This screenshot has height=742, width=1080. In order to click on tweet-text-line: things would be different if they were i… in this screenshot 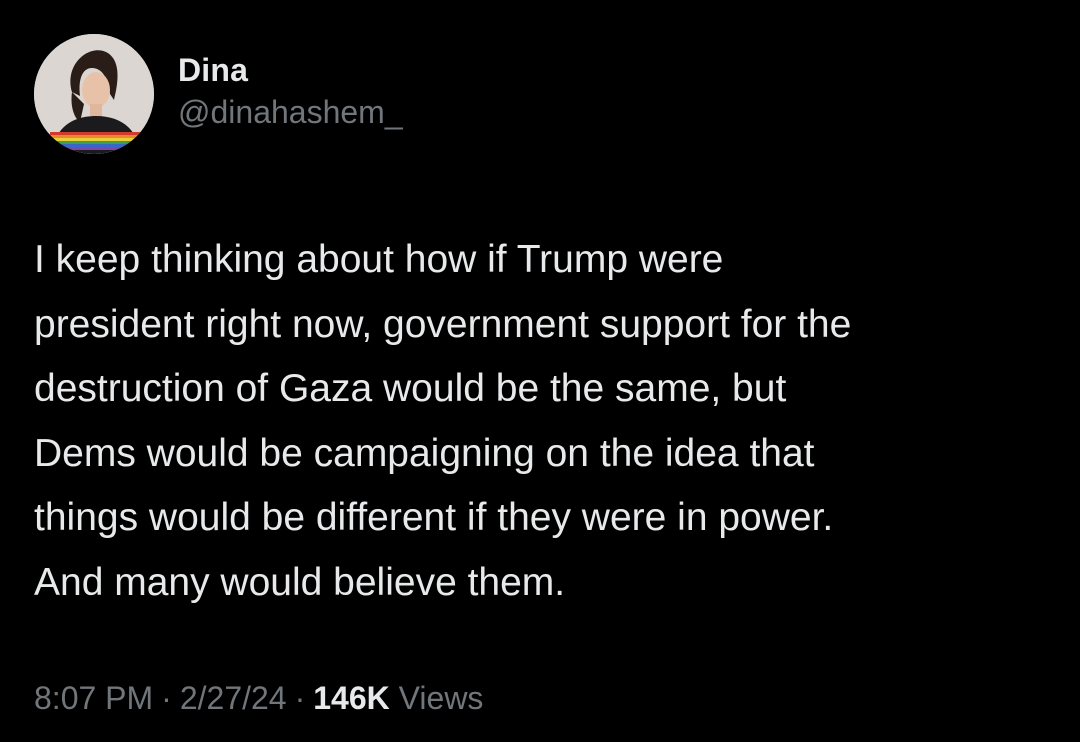, I will do `click(434, 517)`.